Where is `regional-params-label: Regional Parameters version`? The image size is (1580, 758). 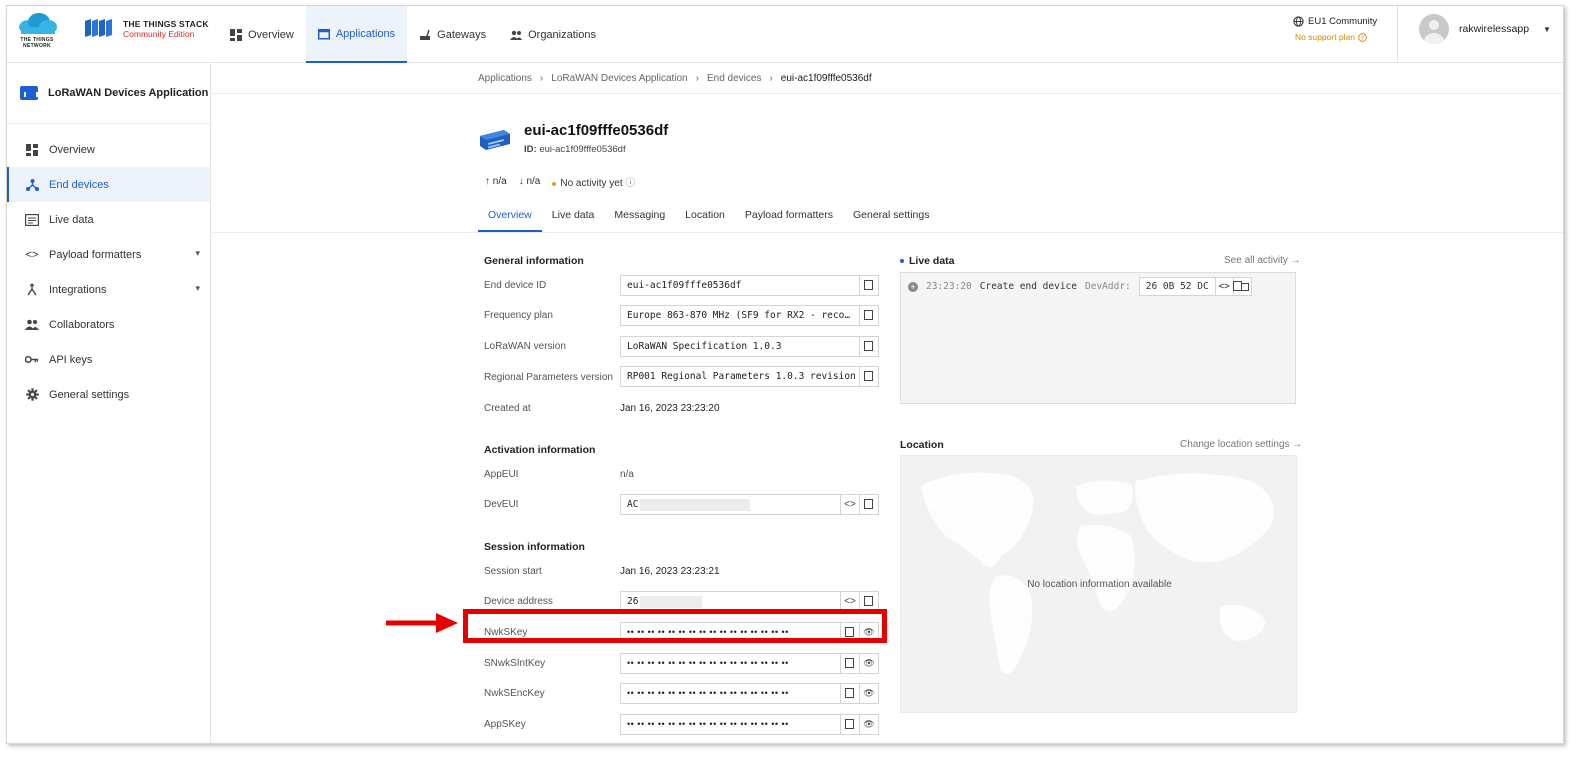 regional-params-label: Regional Parameters version is located at coordinates (548, 377).